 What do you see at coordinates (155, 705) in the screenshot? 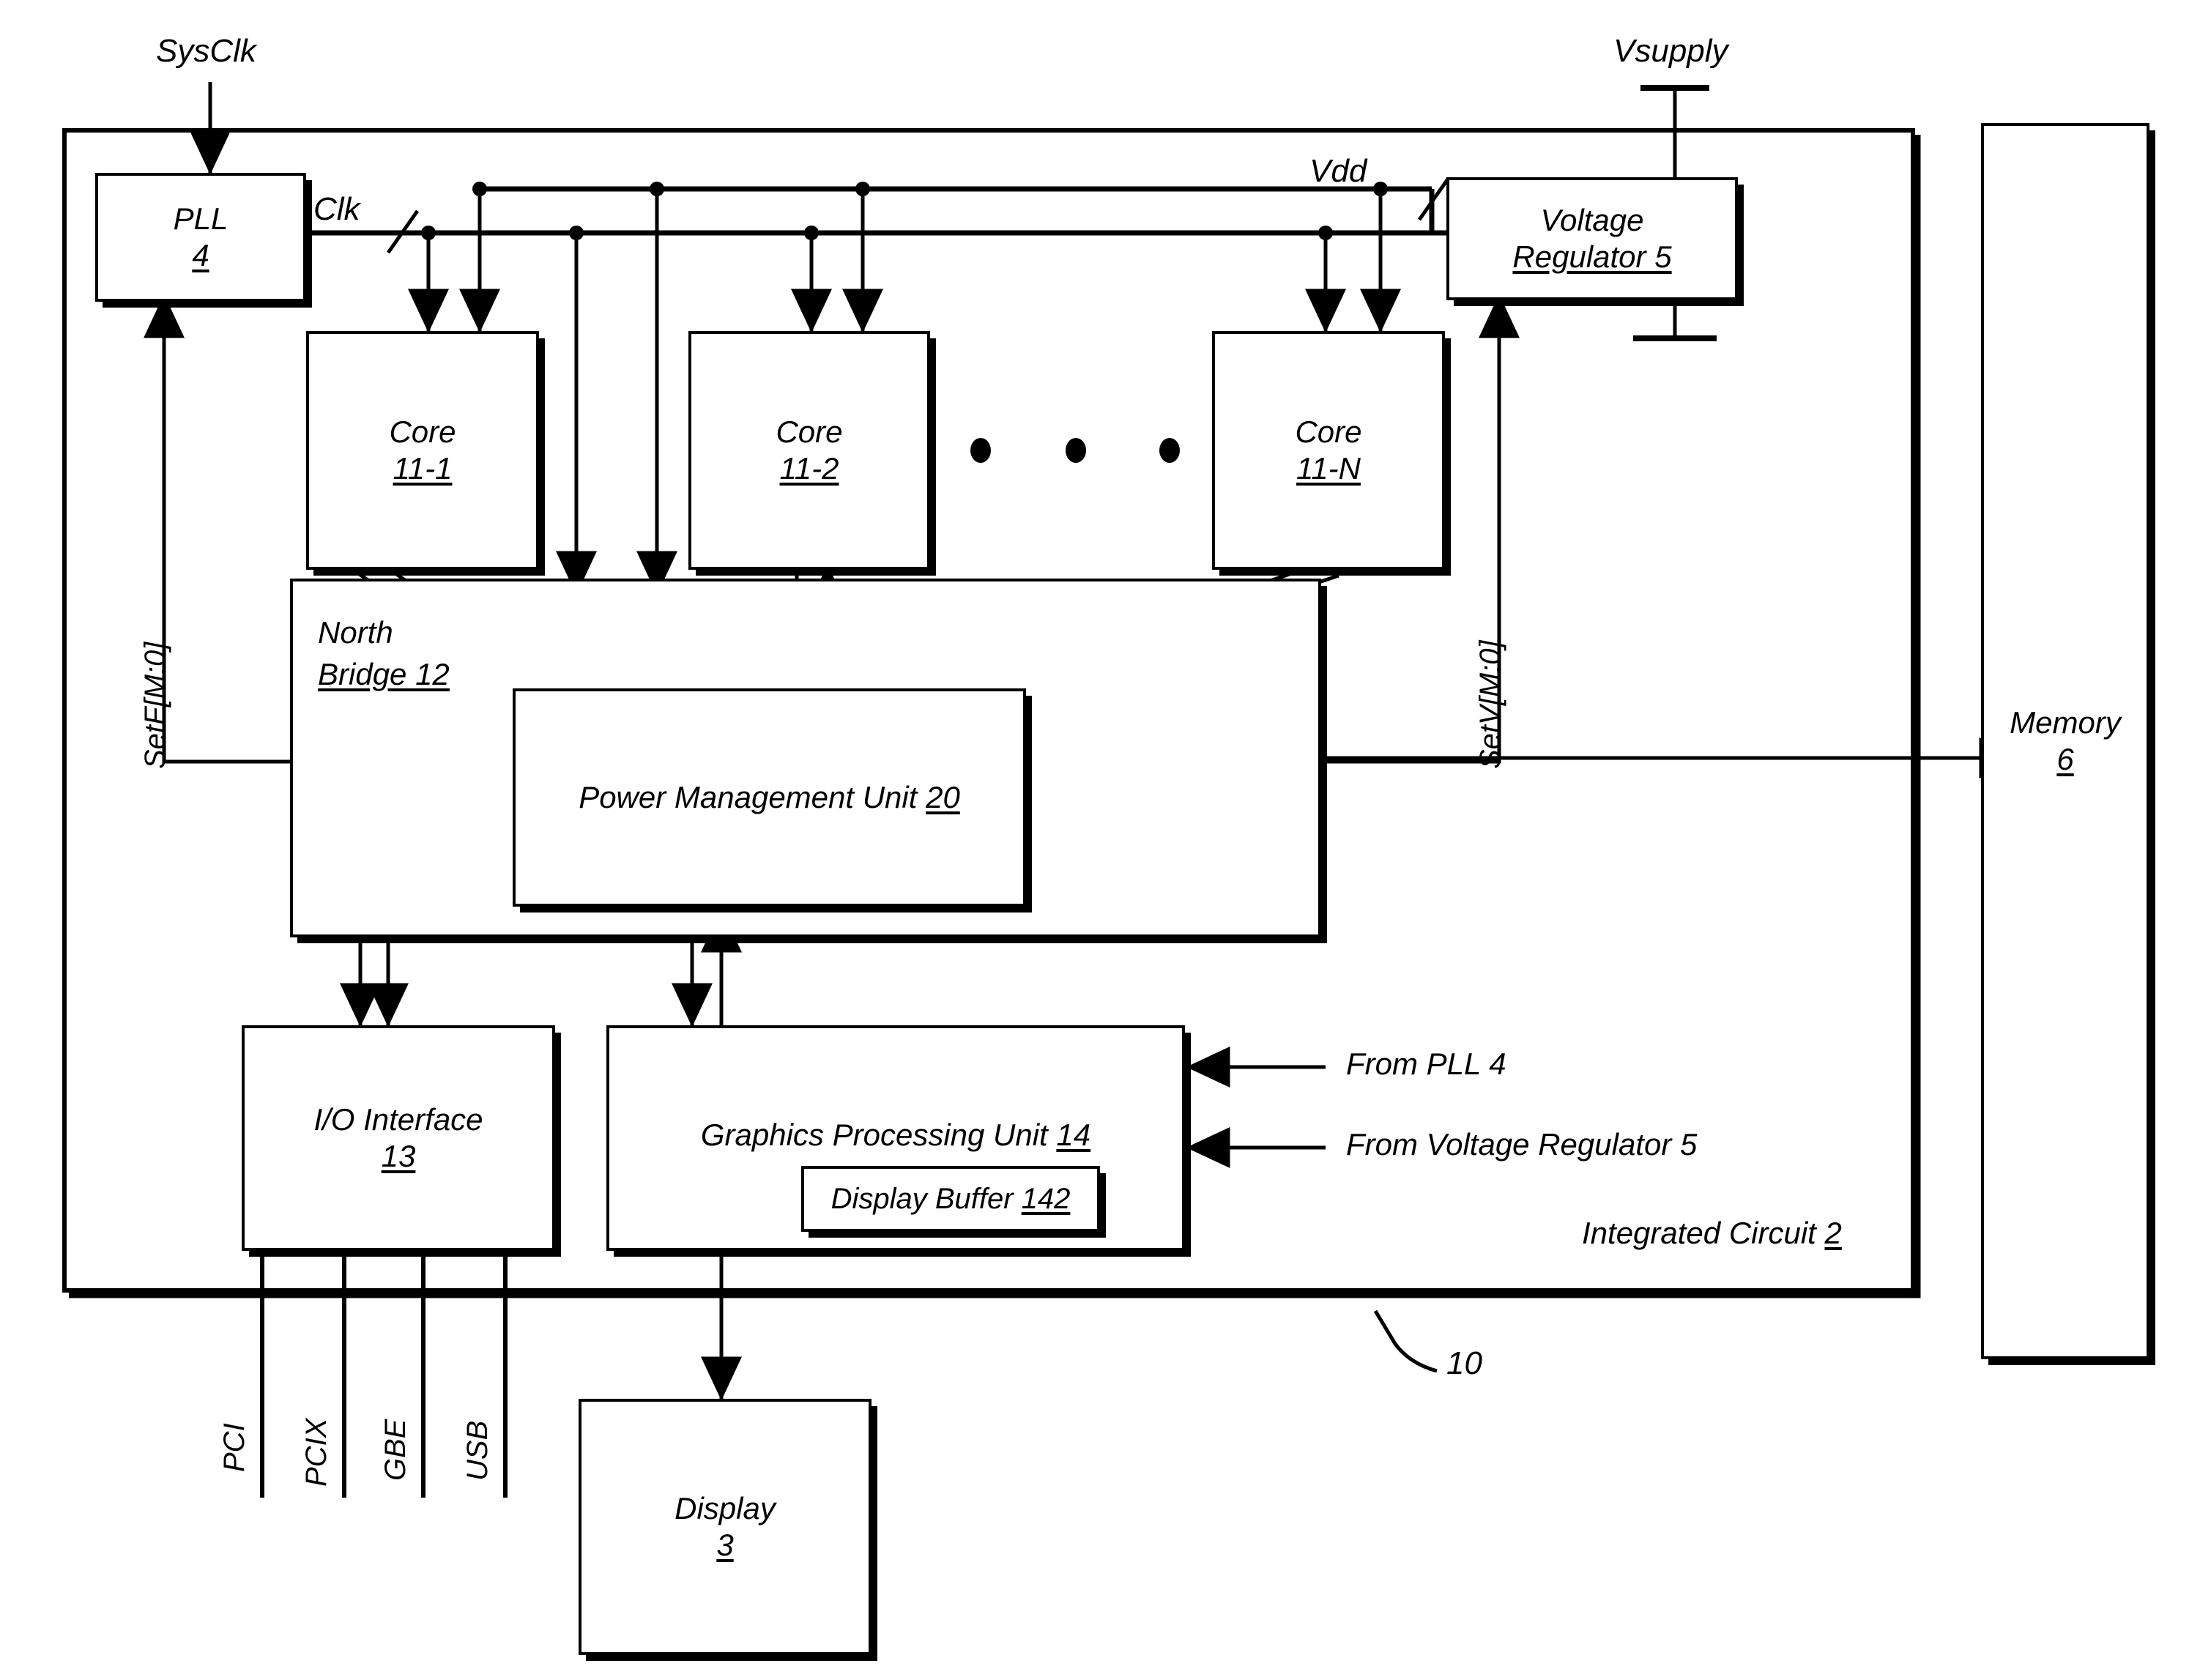
I see `label-setf: SetF[M:0]` at bounding box center [155, 705].